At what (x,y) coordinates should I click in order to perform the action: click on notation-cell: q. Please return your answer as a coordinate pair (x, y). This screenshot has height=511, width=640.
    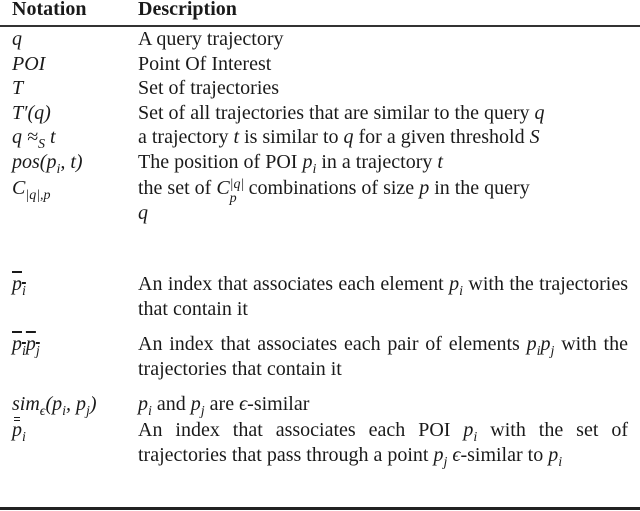
    Looking at the image, I should click on (17, 39).